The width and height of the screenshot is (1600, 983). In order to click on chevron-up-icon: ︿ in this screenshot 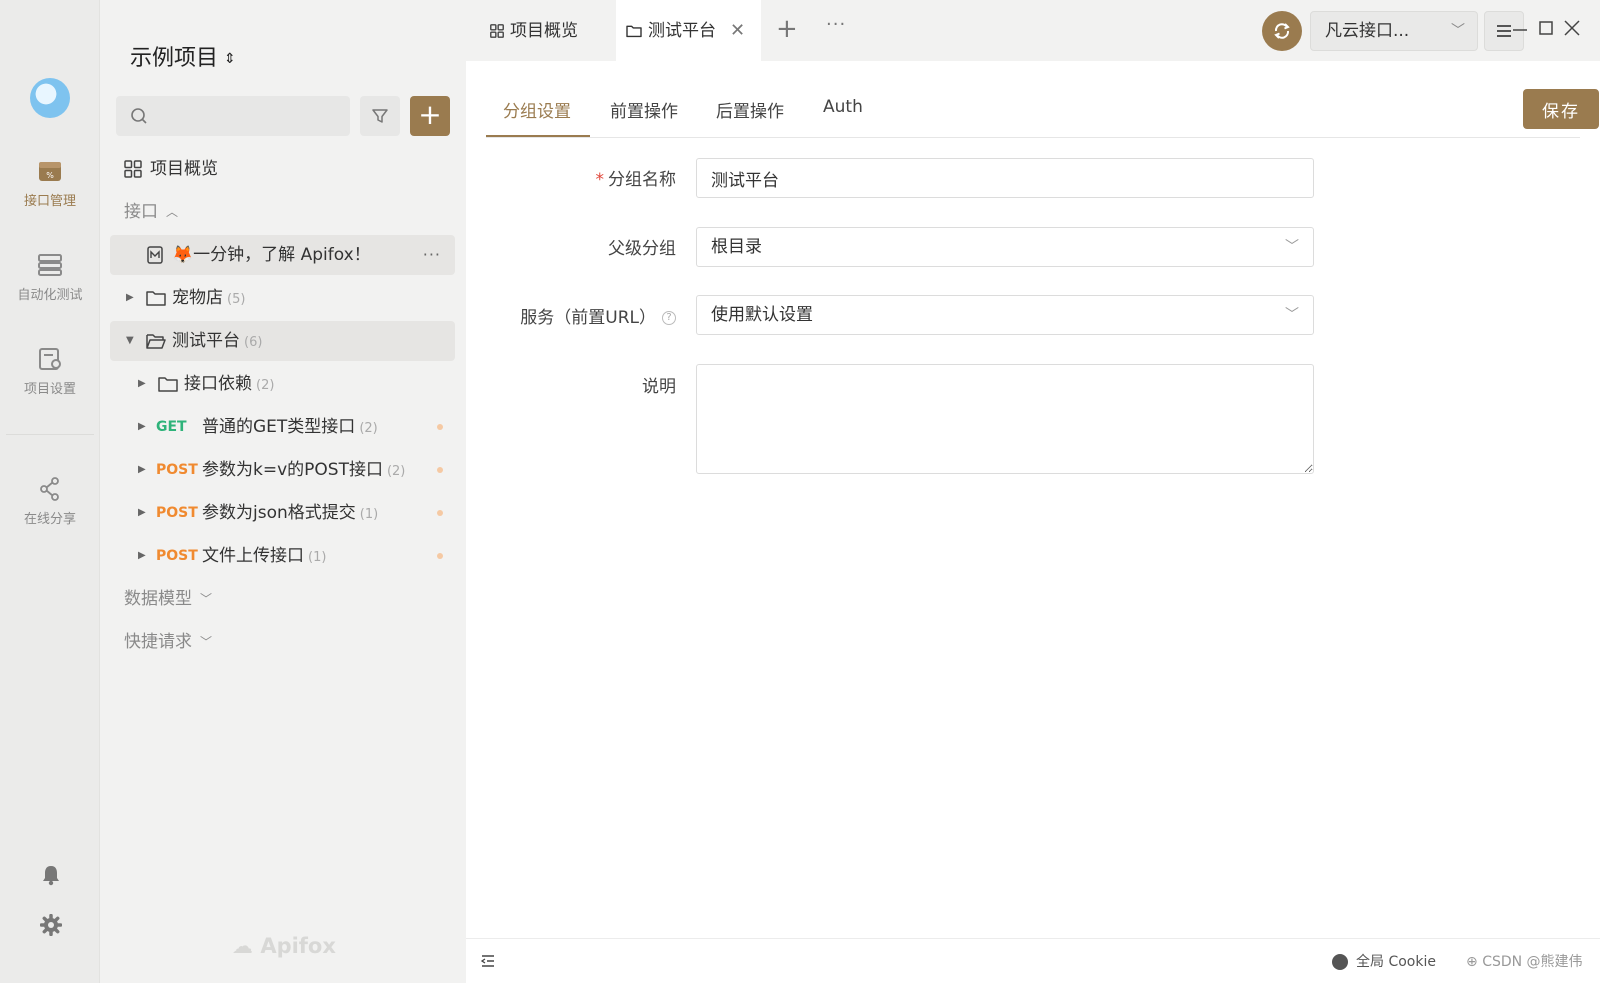, I will do `click(172, 212)`.